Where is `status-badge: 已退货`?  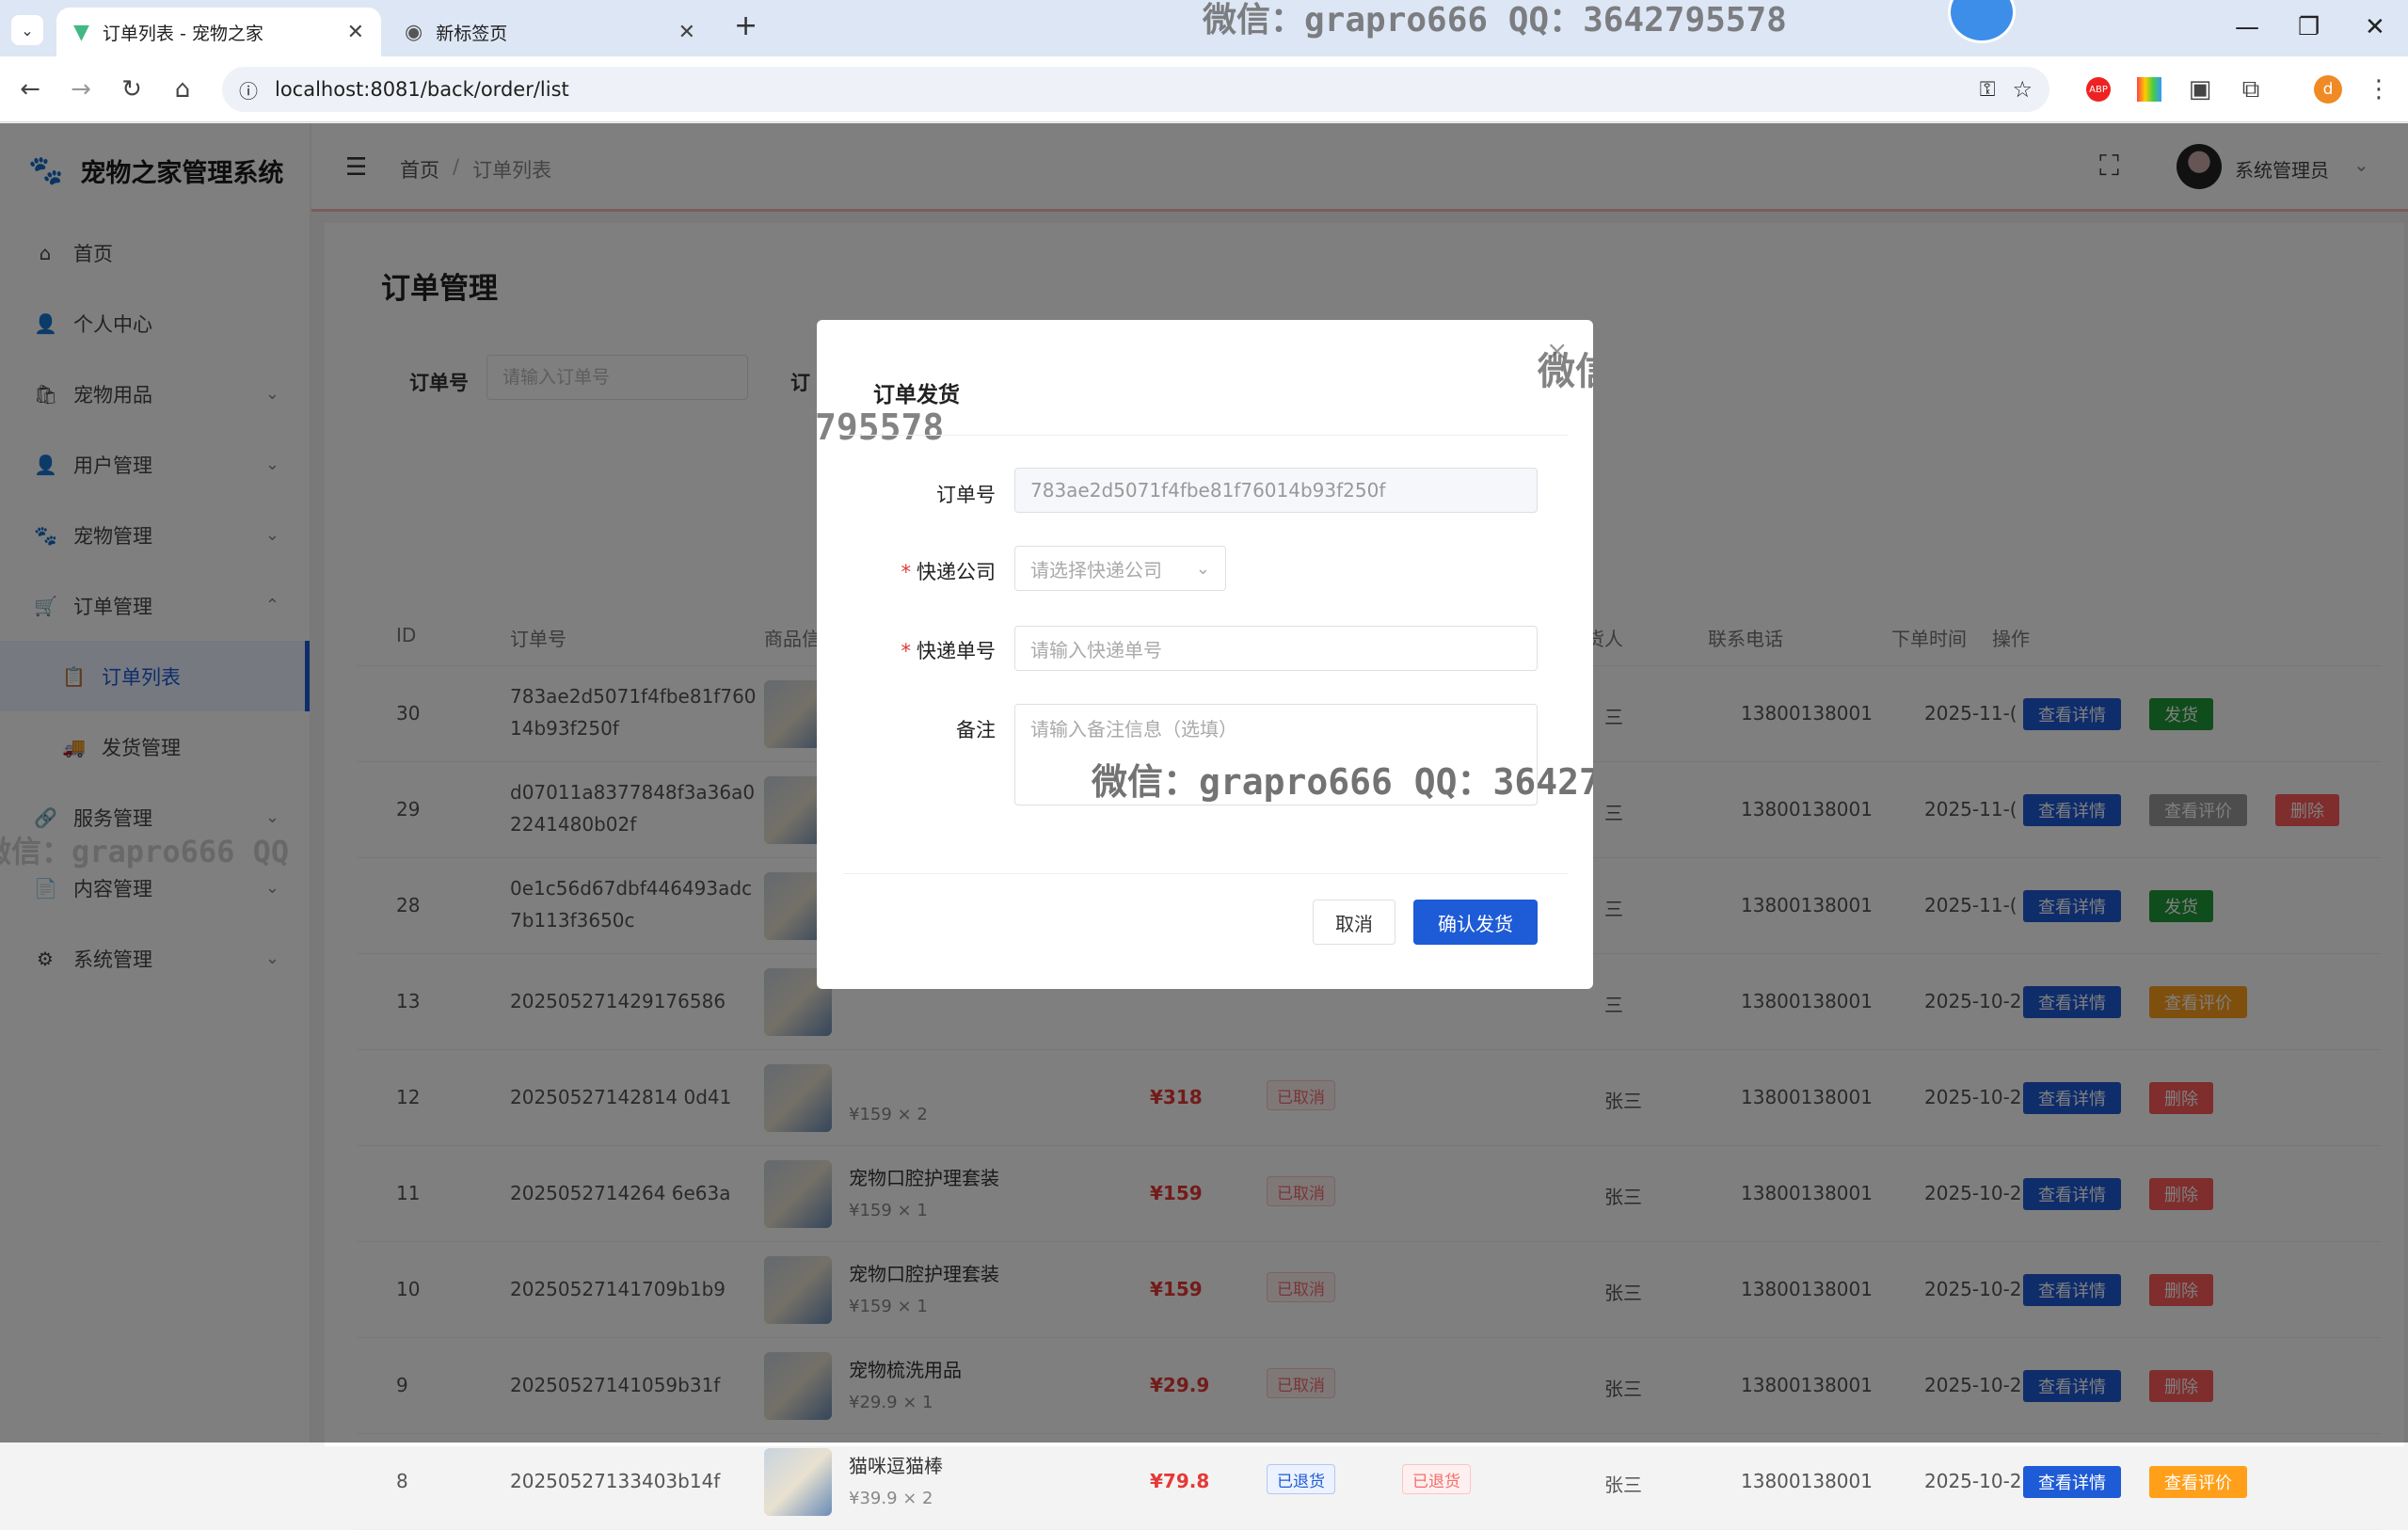
status-badge: 已退货 is located at coordinates (1301, 1479).